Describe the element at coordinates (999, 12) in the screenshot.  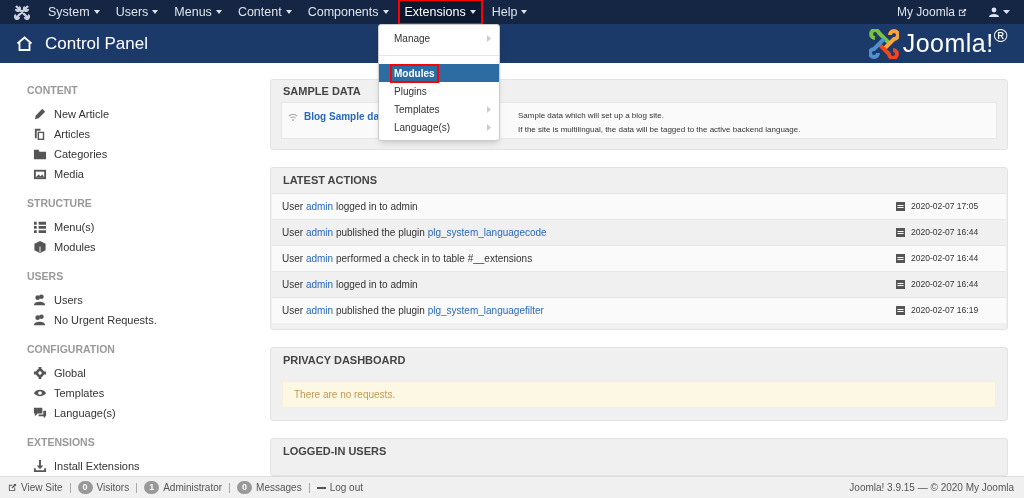
I see `user-menu-button` at that location.